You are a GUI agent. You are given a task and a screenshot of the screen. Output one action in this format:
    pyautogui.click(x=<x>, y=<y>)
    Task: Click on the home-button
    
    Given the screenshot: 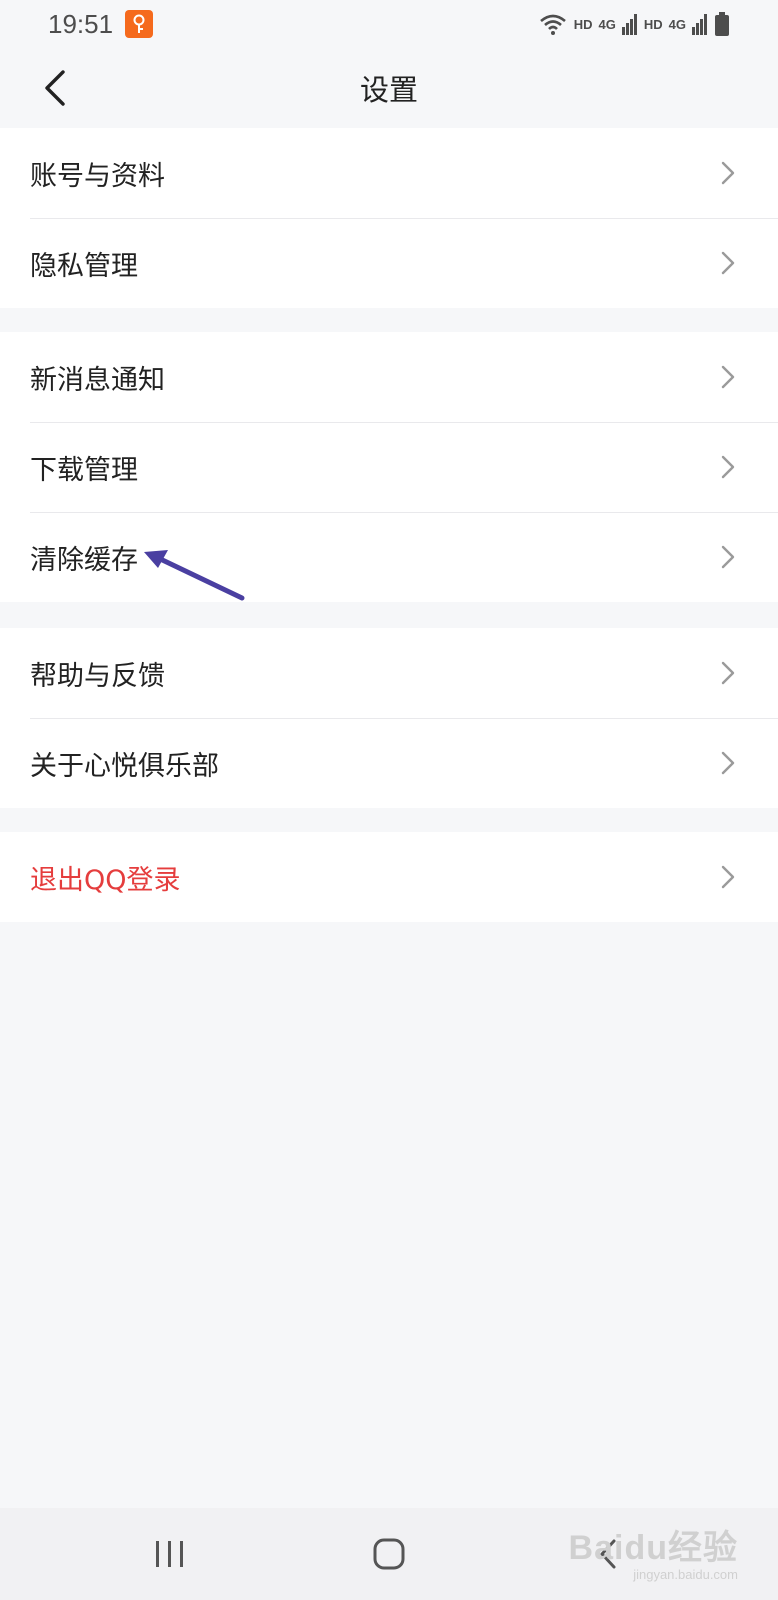 What is the action you would take?
    pyautogui.click(x=389, y=1554)
    